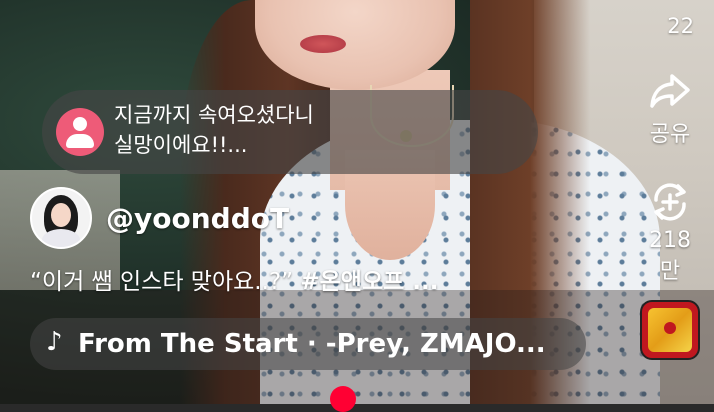 This screenshot has height=412, width=714. Describe the element at coordinates (680, 26) in the screenshot. I see `comment-count: 22` at that location.